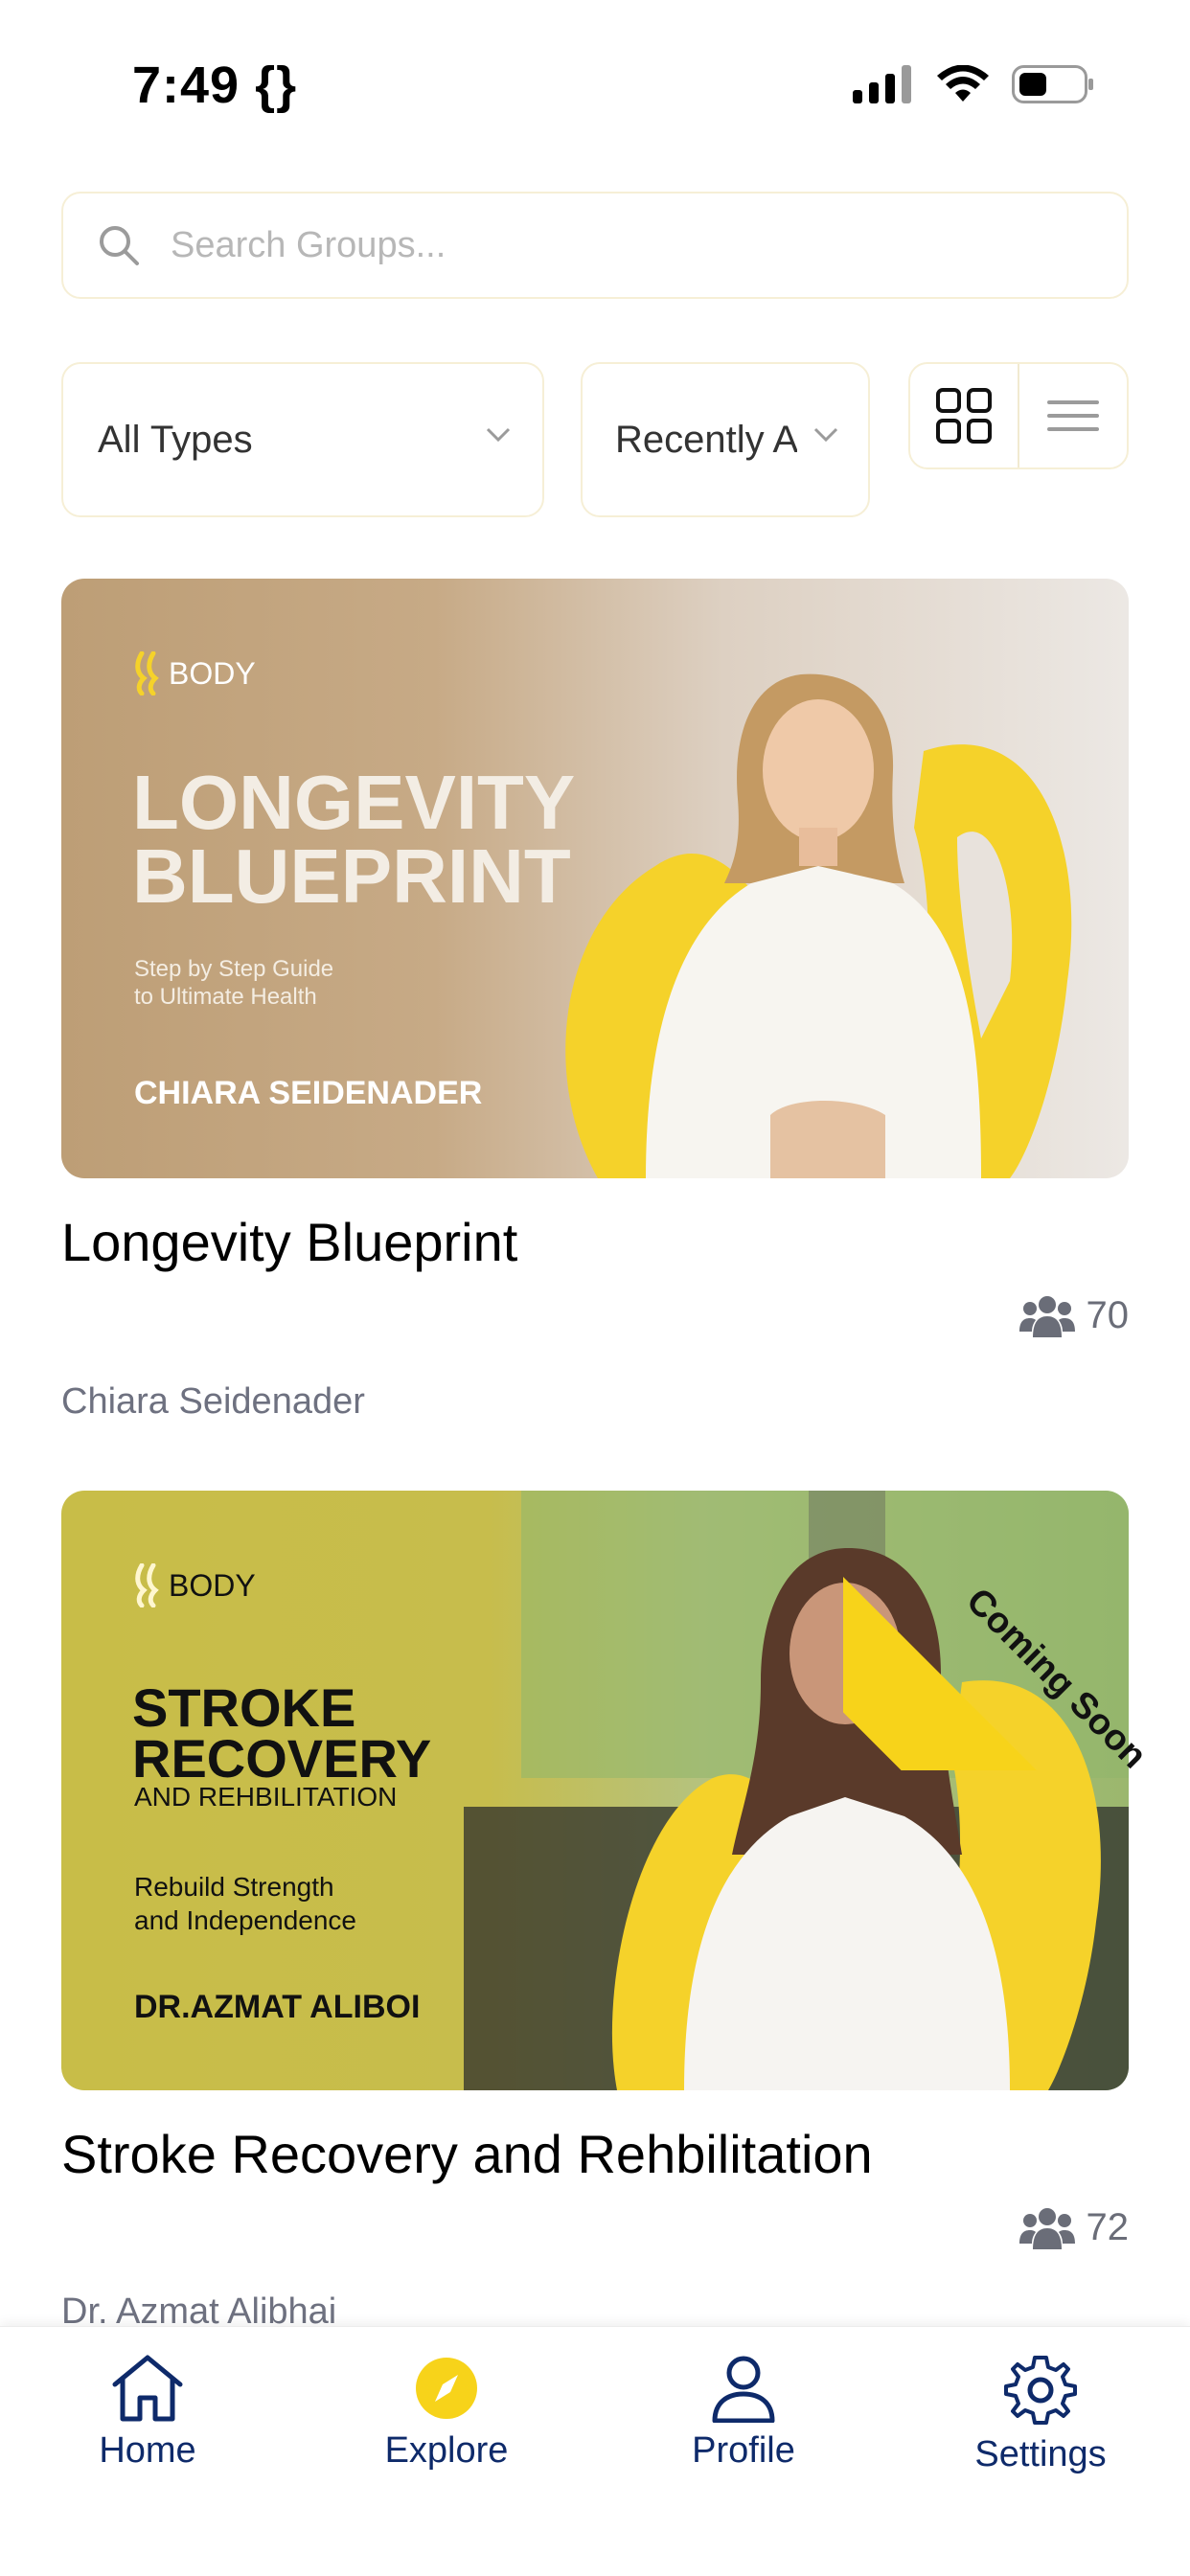  Describe the element at coordinates (882, 84) in the screenshot. I see `cellular-signal-icon` at that location.